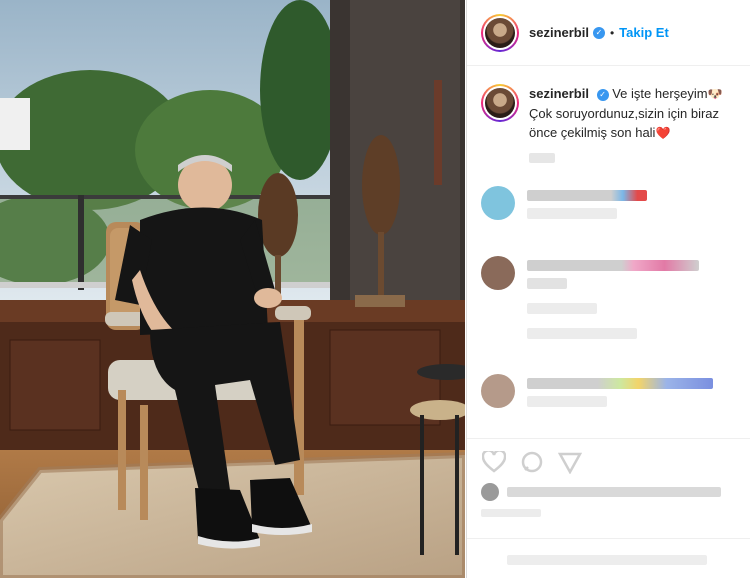  I want to click on post-header: sezinerbil ✓ • Takip Et, so click(608, 33).